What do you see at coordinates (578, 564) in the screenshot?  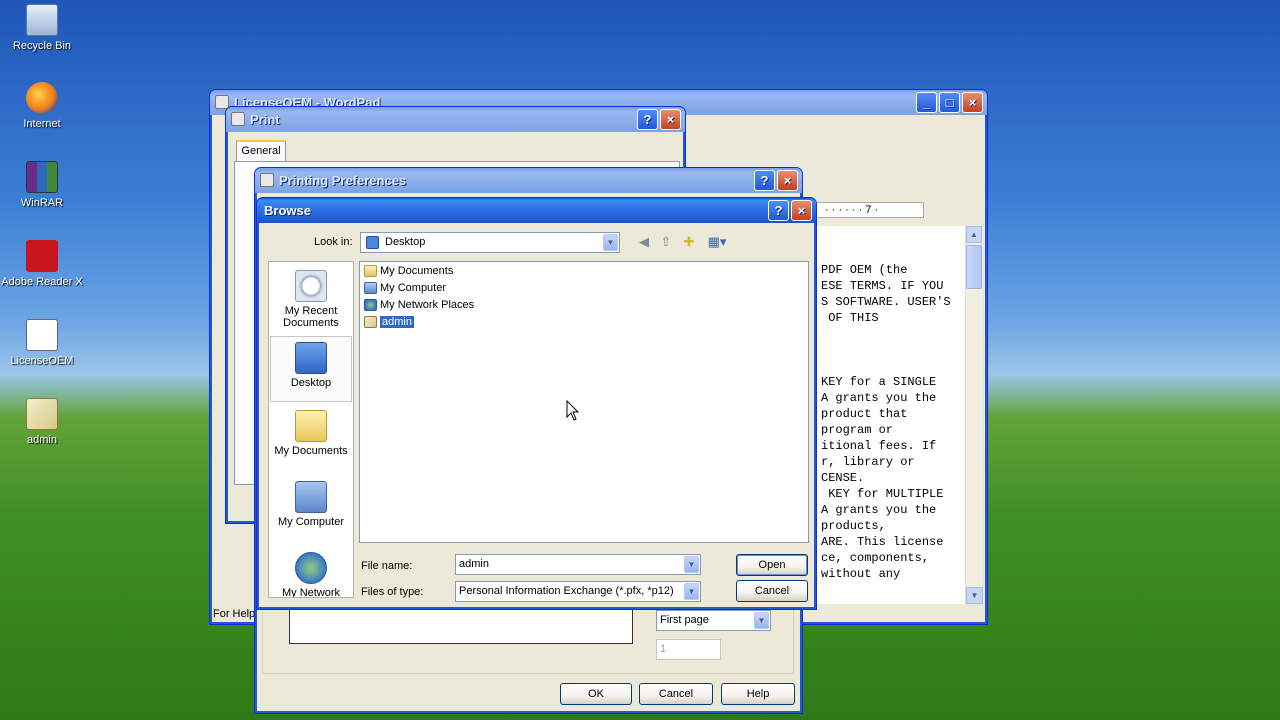 I see `file-name-input: admin ▼` at bounding box center [578, 564].